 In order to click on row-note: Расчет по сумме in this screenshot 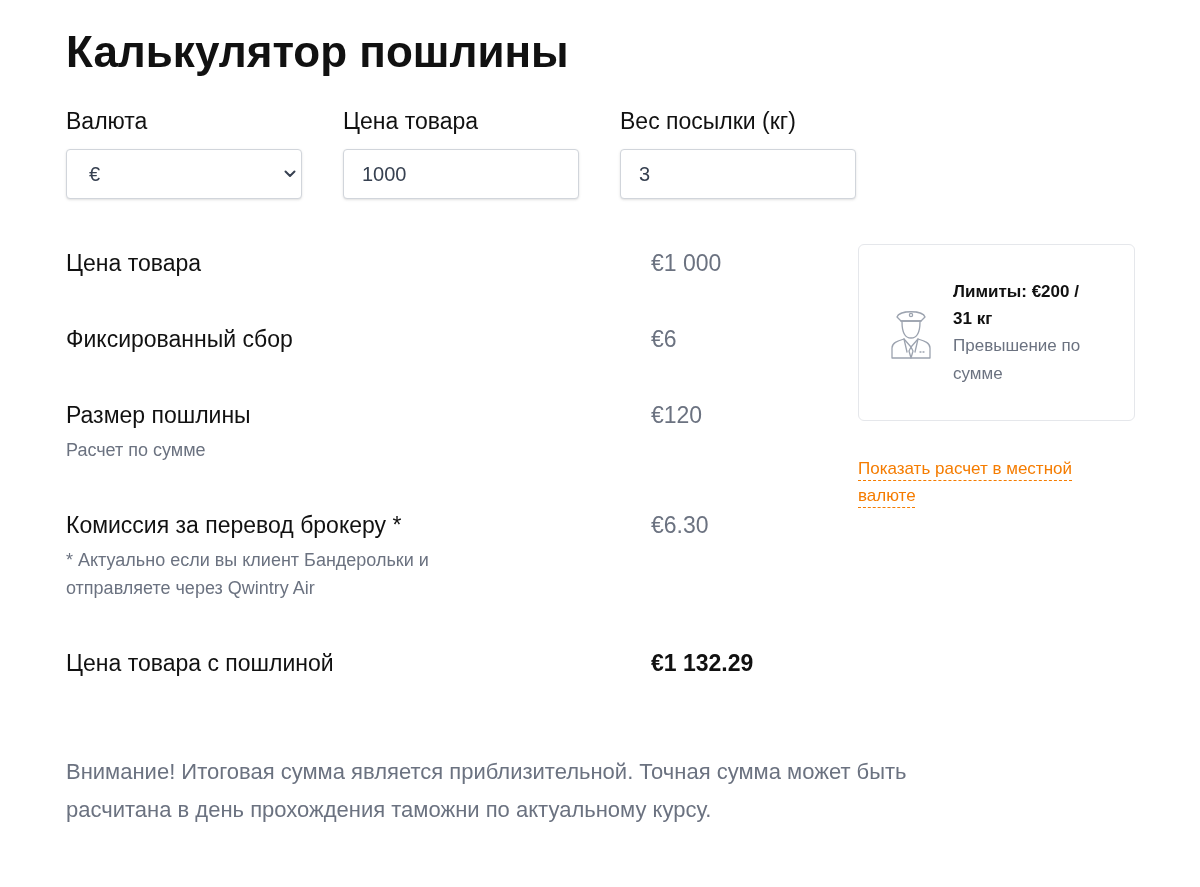, I will do `click(136, 450)`.